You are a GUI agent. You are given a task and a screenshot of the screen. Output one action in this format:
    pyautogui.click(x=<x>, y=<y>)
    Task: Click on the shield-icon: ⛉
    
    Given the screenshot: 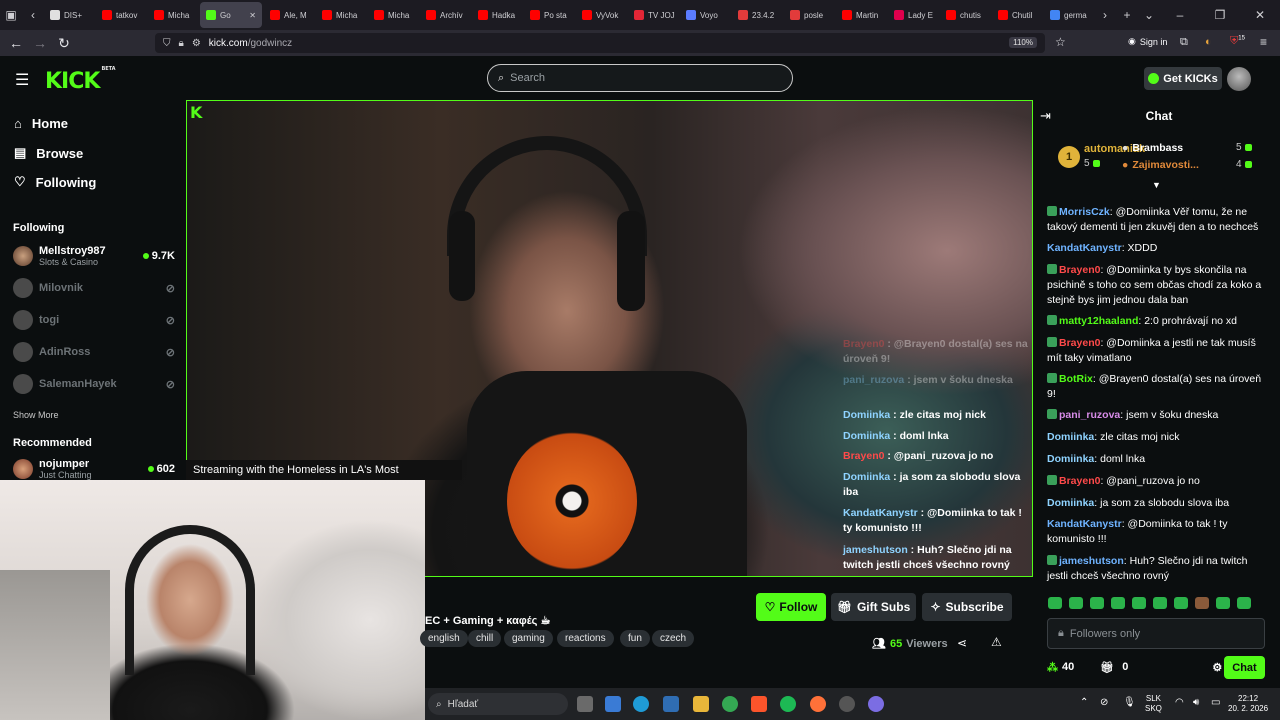 What is the action you would take?
    pyautogui.click(x=167, y=43)
    